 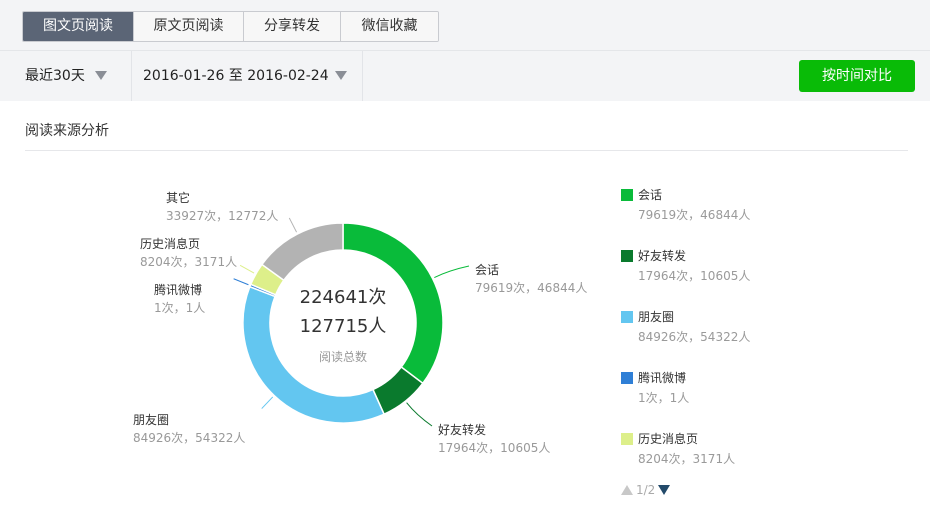 I want to click on next-page-icon, so click(x=664, y=490).